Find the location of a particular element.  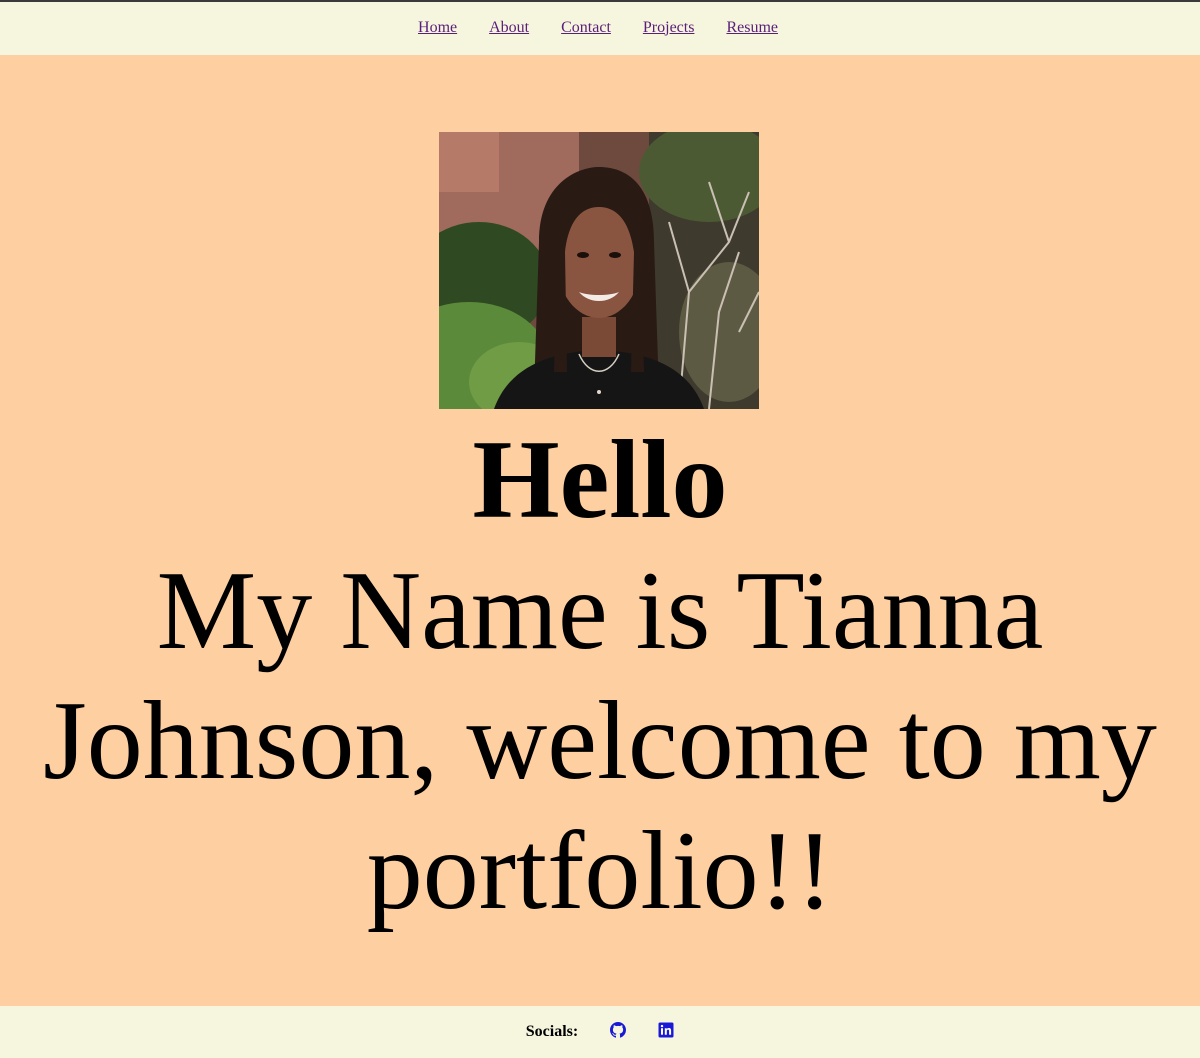

github-icon is located at coordinates (618, 1032).